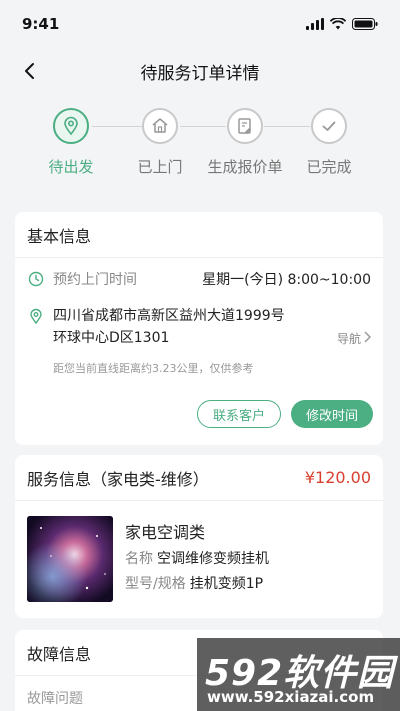 Image resolution: width=400 pixels, height=711 pixels. What do you see at coordinates (95, 280) in the screenshot?
I see `appointment-label: 预约上门时间` at bounding box center [95, 280].